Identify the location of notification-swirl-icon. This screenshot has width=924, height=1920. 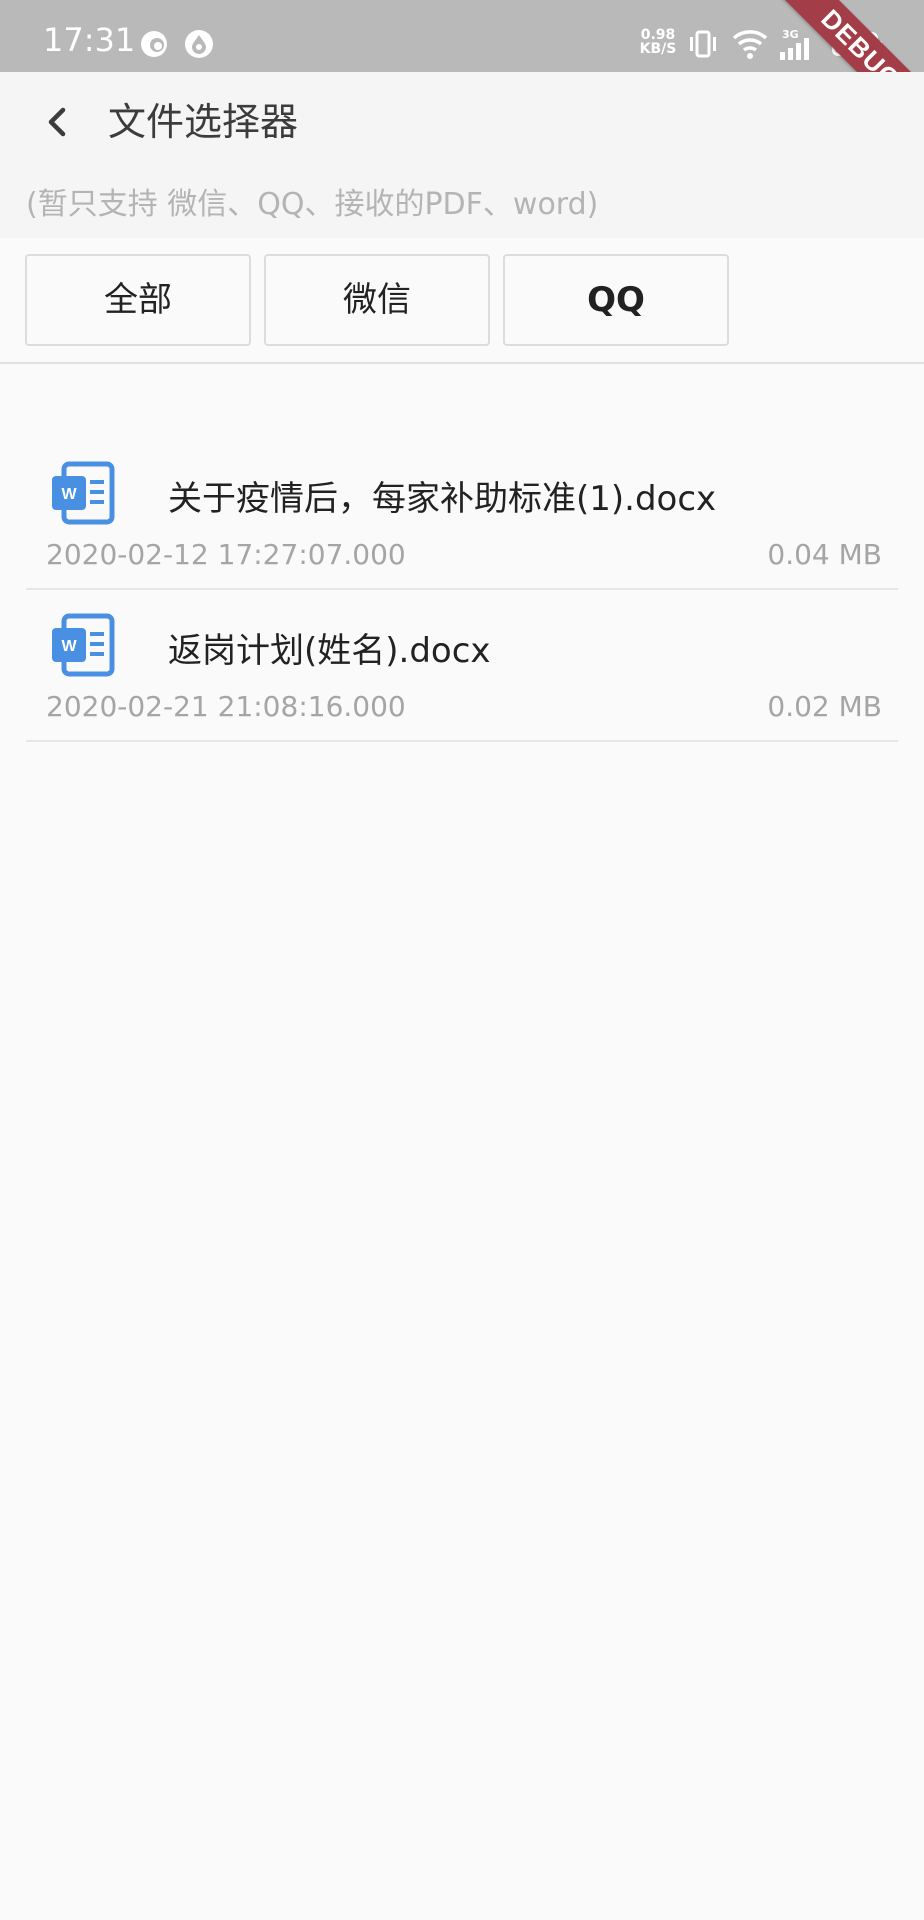
(154, 44).